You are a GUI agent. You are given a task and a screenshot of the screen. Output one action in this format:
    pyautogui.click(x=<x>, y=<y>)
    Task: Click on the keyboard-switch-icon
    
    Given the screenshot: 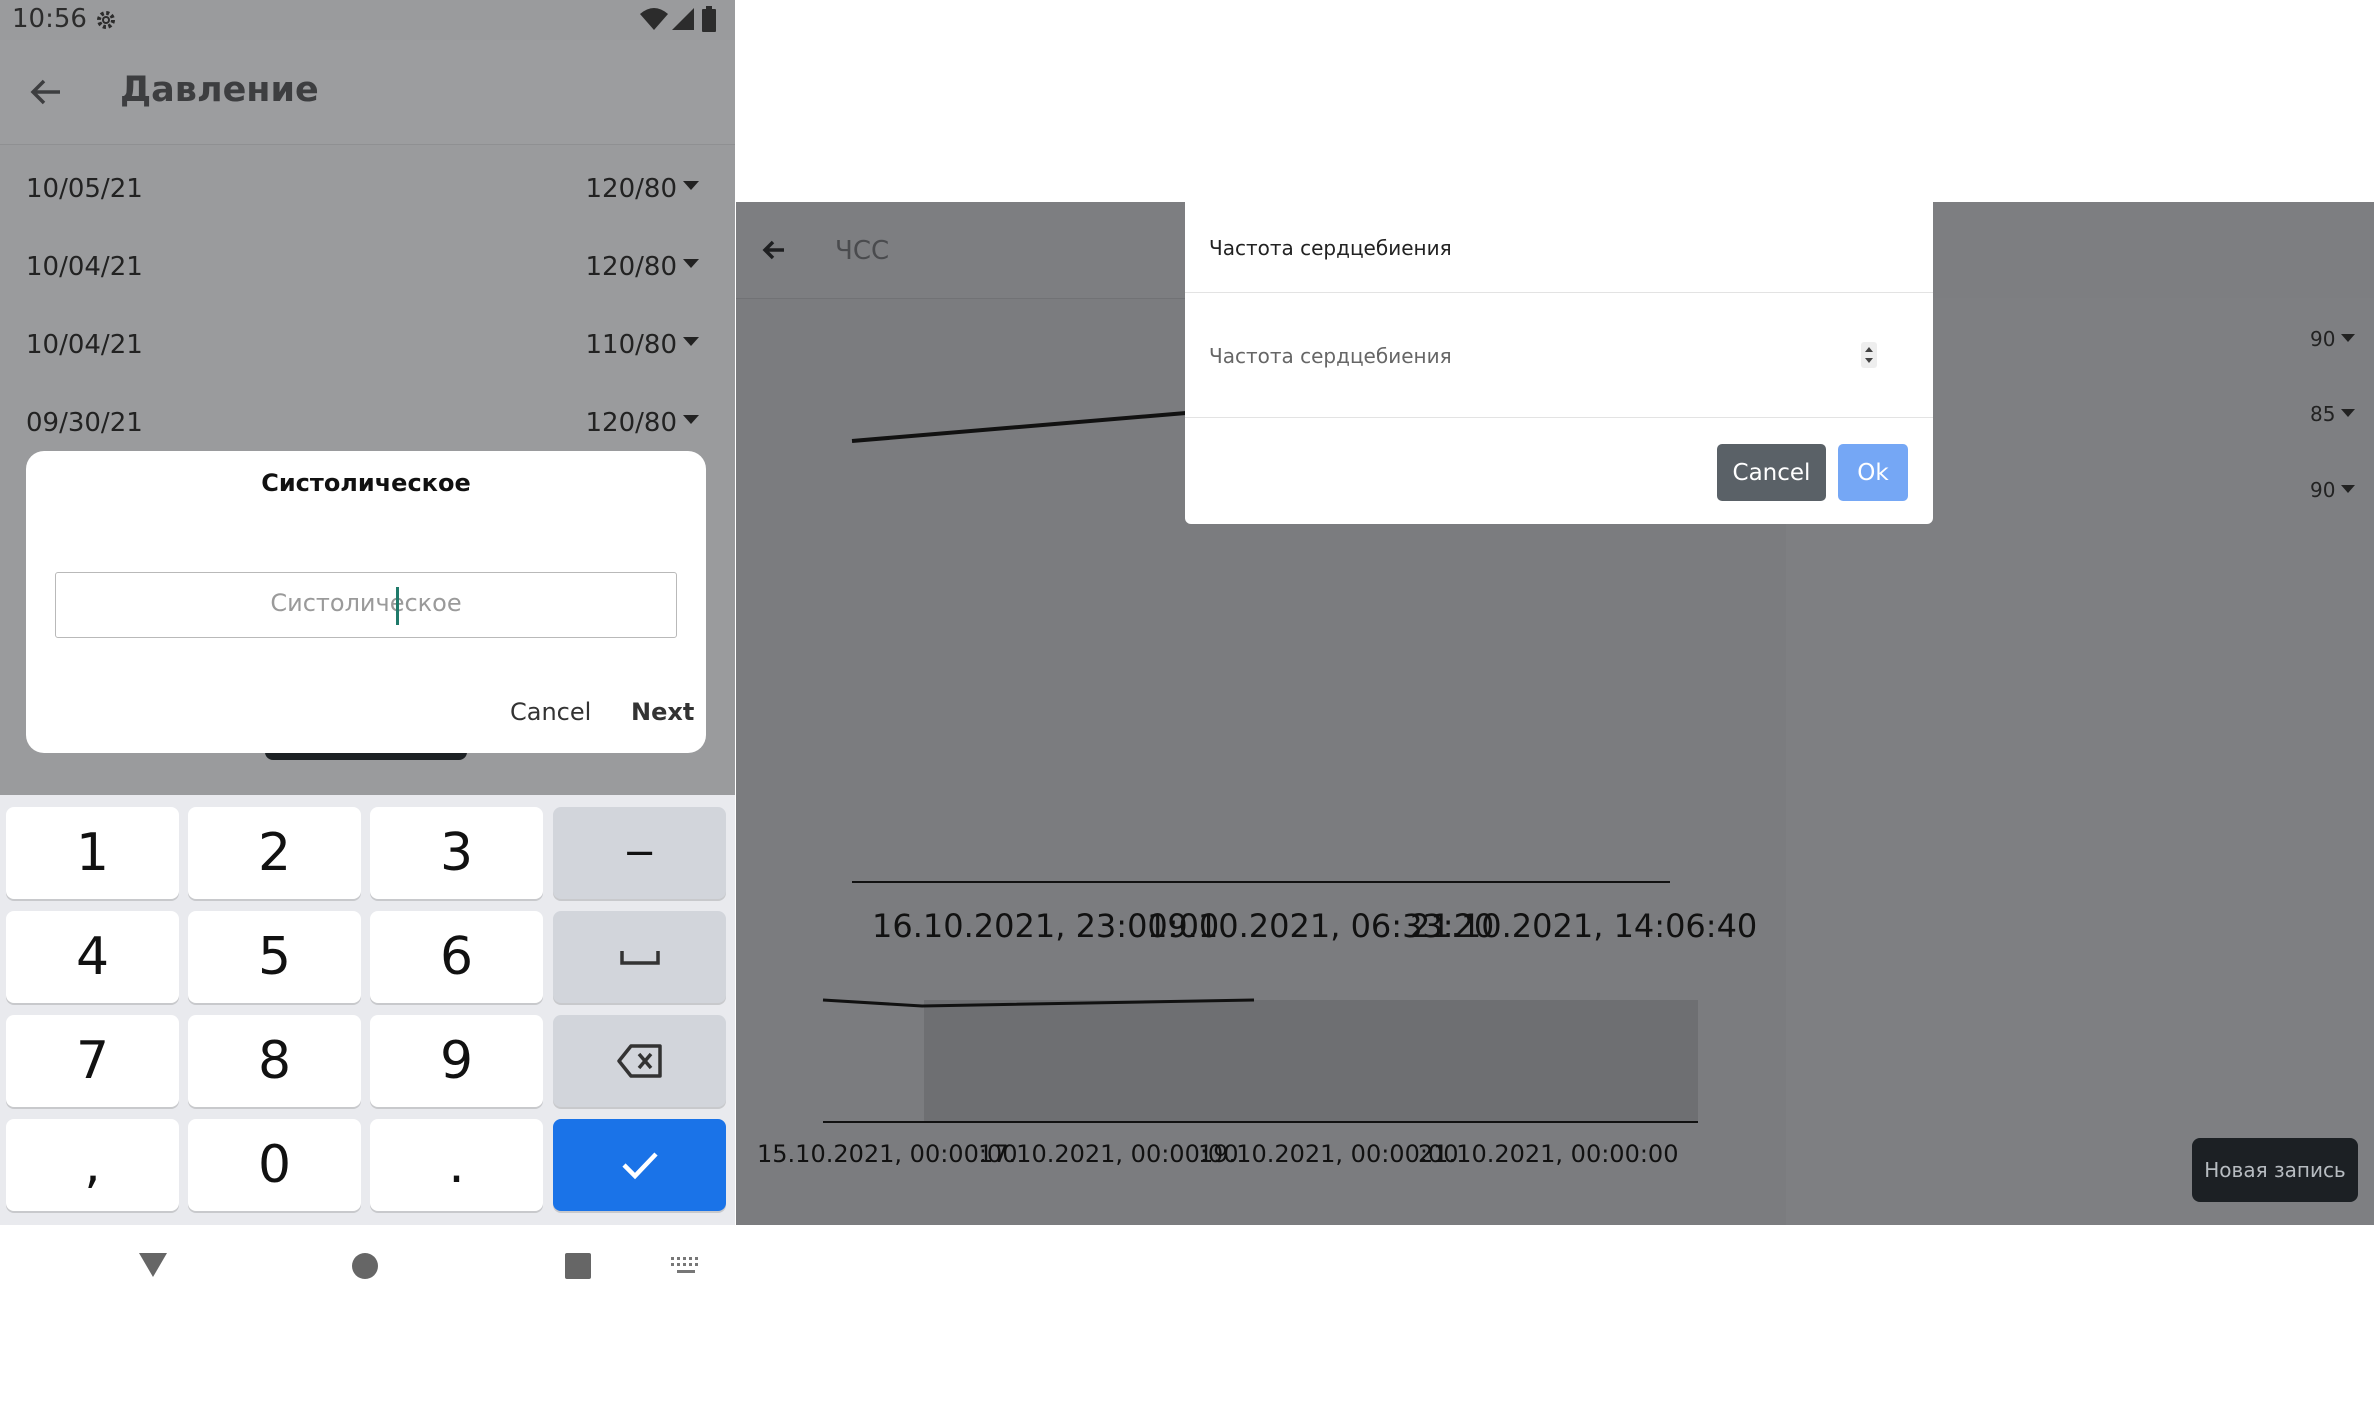 What is the action you would take?
    pyautogui.click(x=686, y=1266)
    